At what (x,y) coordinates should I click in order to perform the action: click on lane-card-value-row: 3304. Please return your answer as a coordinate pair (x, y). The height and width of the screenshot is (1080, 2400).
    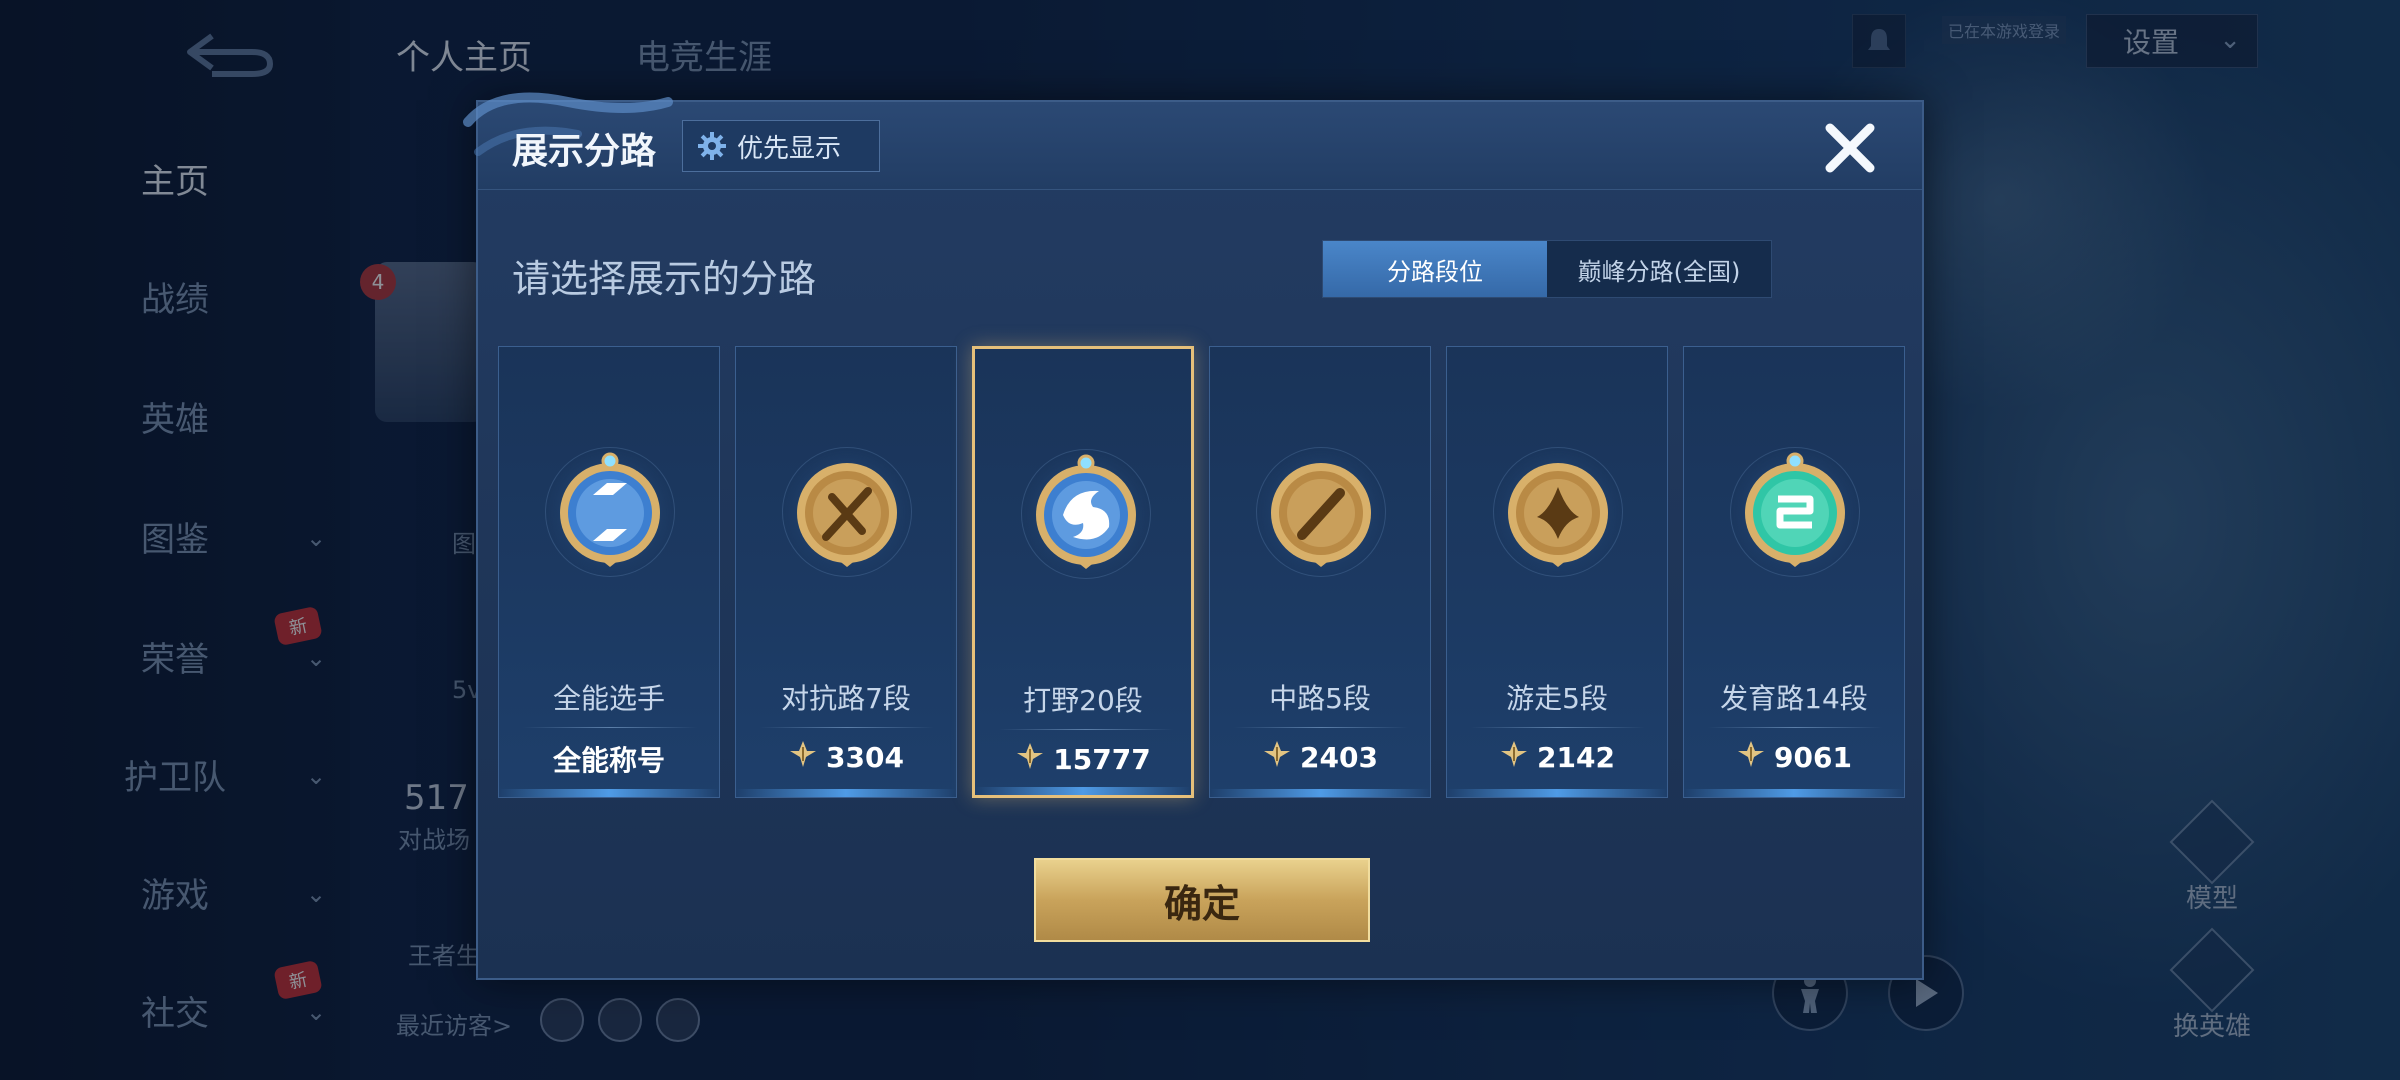
    Looking at the image, I should click on (846, 757).